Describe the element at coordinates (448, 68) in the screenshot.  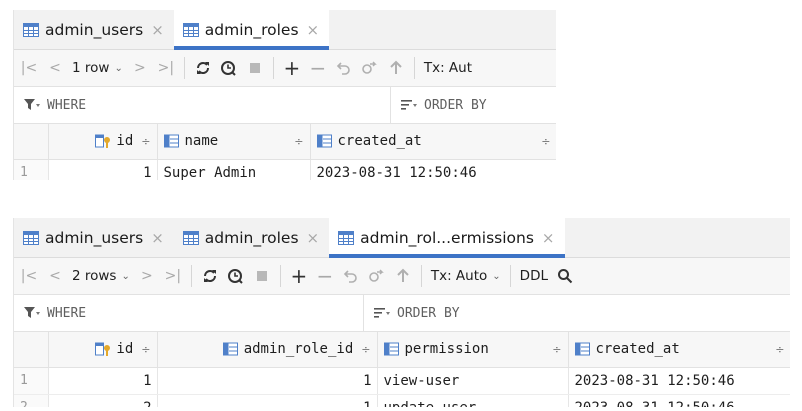
I see `transaction-mode-dropdown: Tx: Aut` at that location.